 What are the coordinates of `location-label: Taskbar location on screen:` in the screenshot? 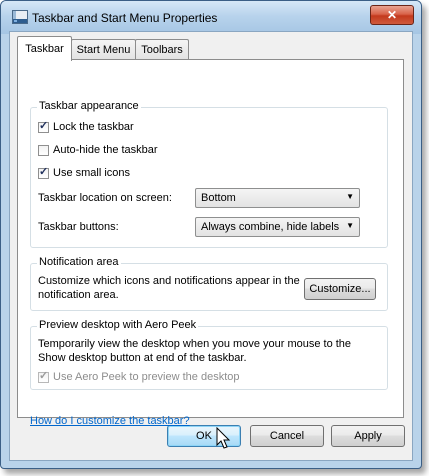 It's located at (105, 198).